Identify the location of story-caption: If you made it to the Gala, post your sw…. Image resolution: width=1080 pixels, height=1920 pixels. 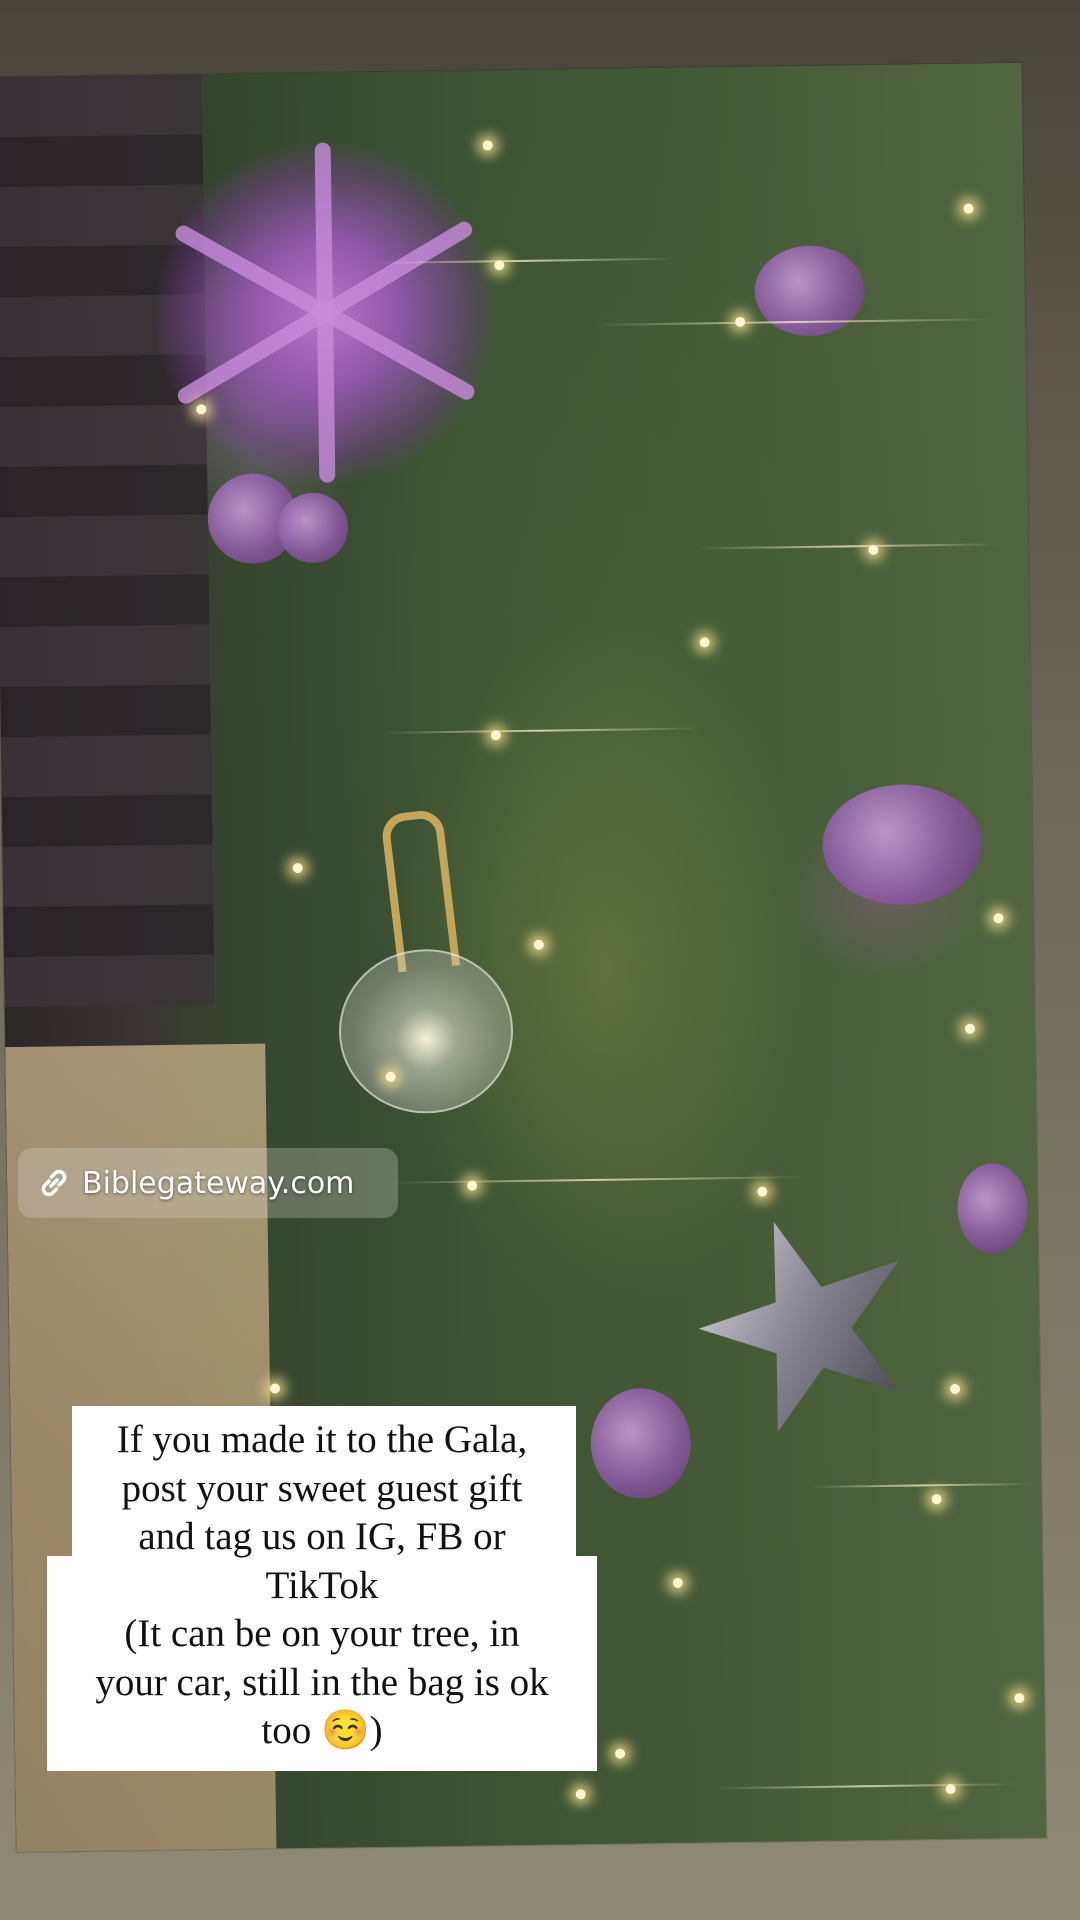
(322, 1585).